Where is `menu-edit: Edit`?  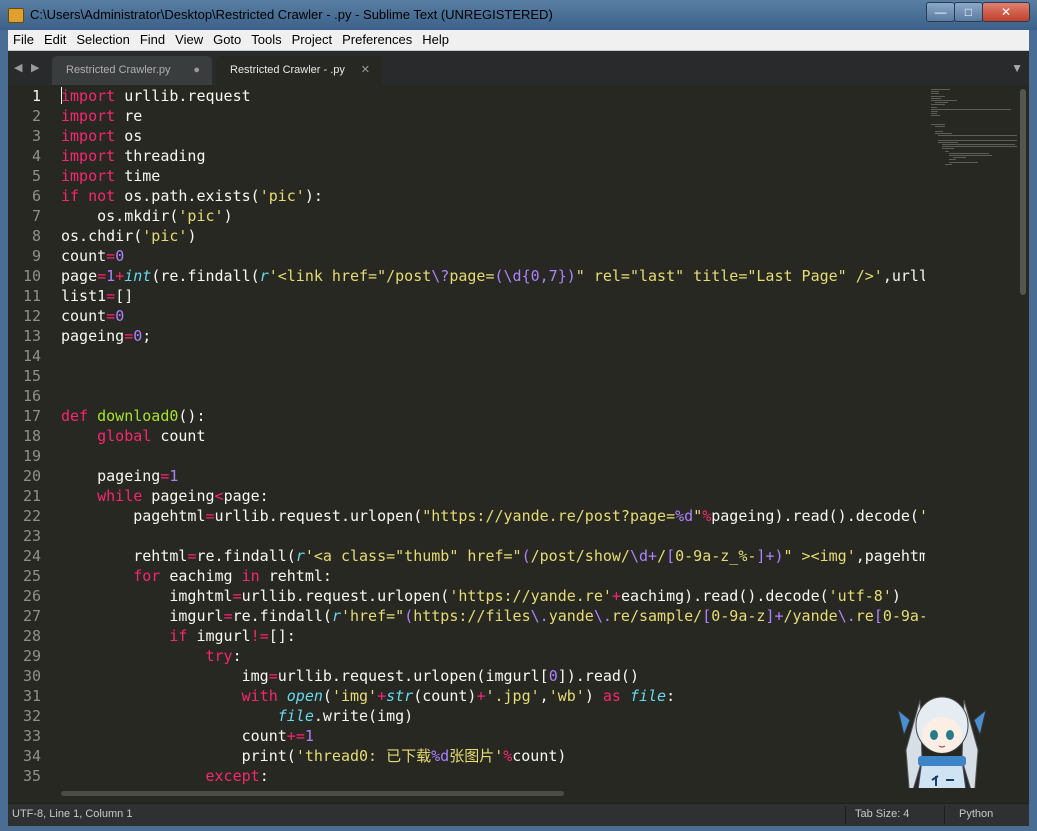 menu-edit: Edit is located at coordinates (55, 39).